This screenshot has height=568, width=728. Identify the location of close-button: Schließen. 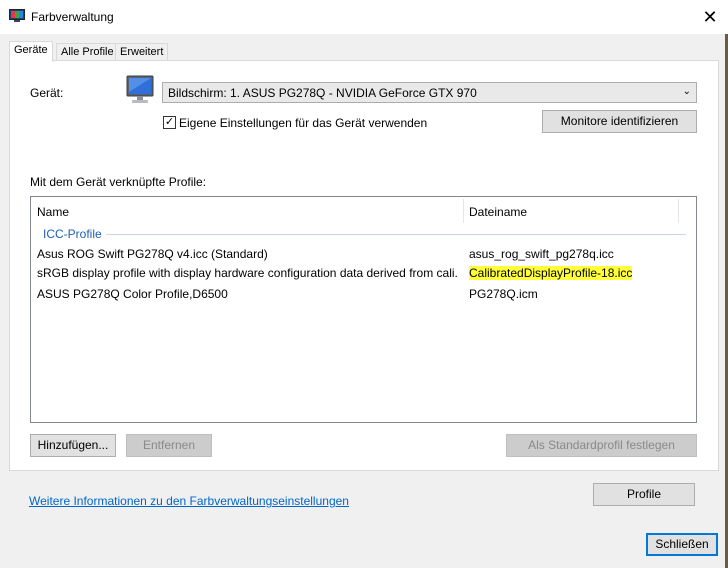
(682, 544).